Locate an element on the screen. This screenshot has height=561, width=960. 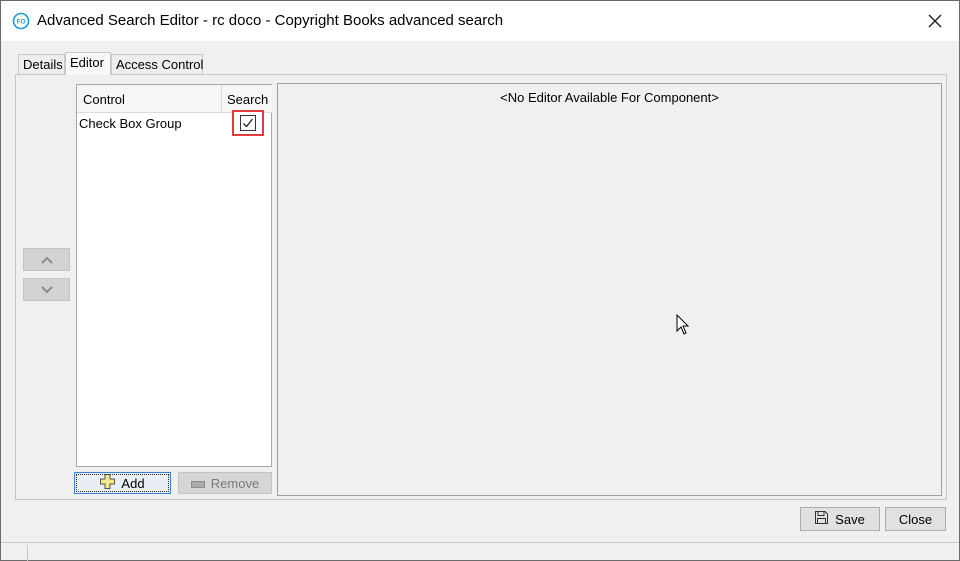
control-cell: Check Box Group is located at coordinates (130, 123).